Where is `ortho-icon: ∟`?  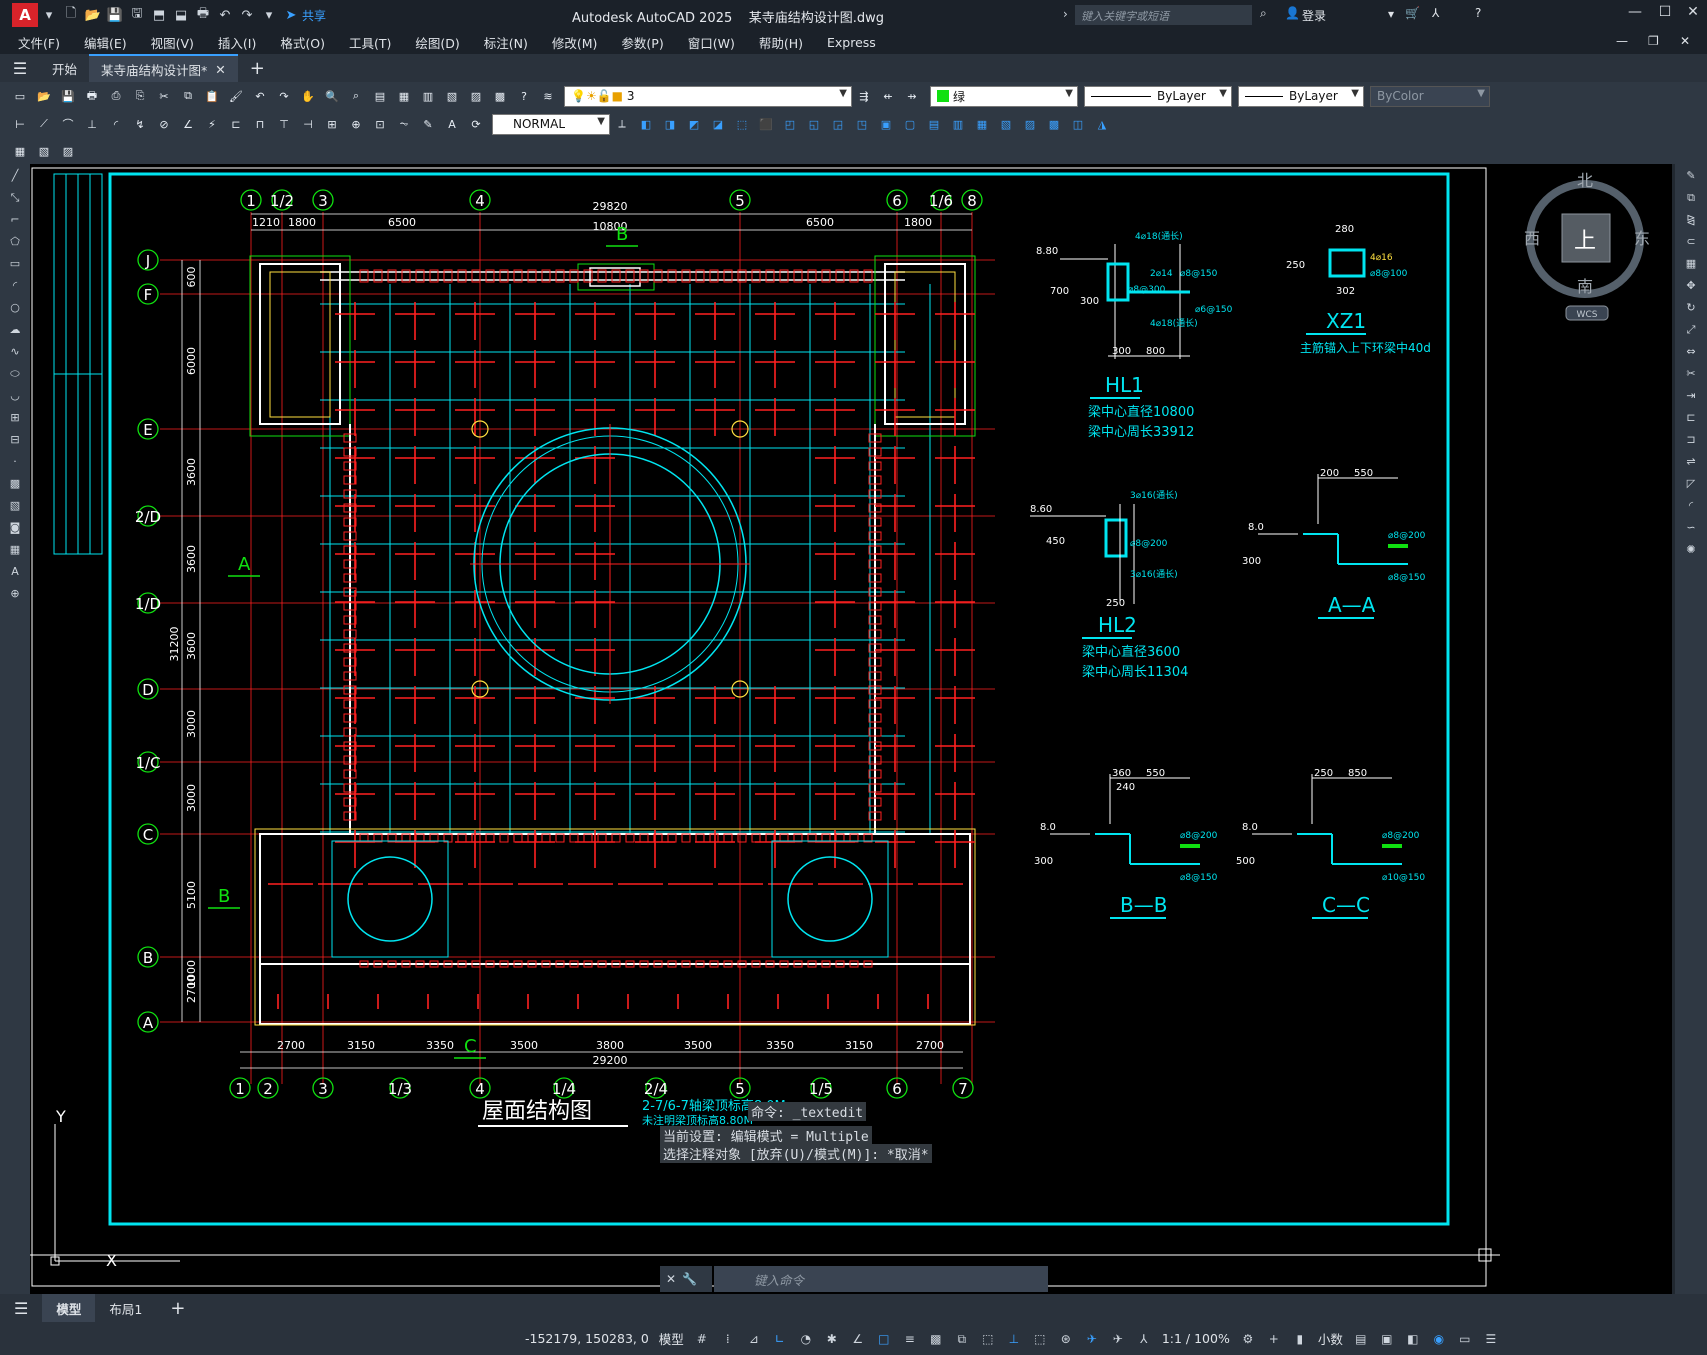 ortho-icon: ∟ is located at coordinates (780, 1339).